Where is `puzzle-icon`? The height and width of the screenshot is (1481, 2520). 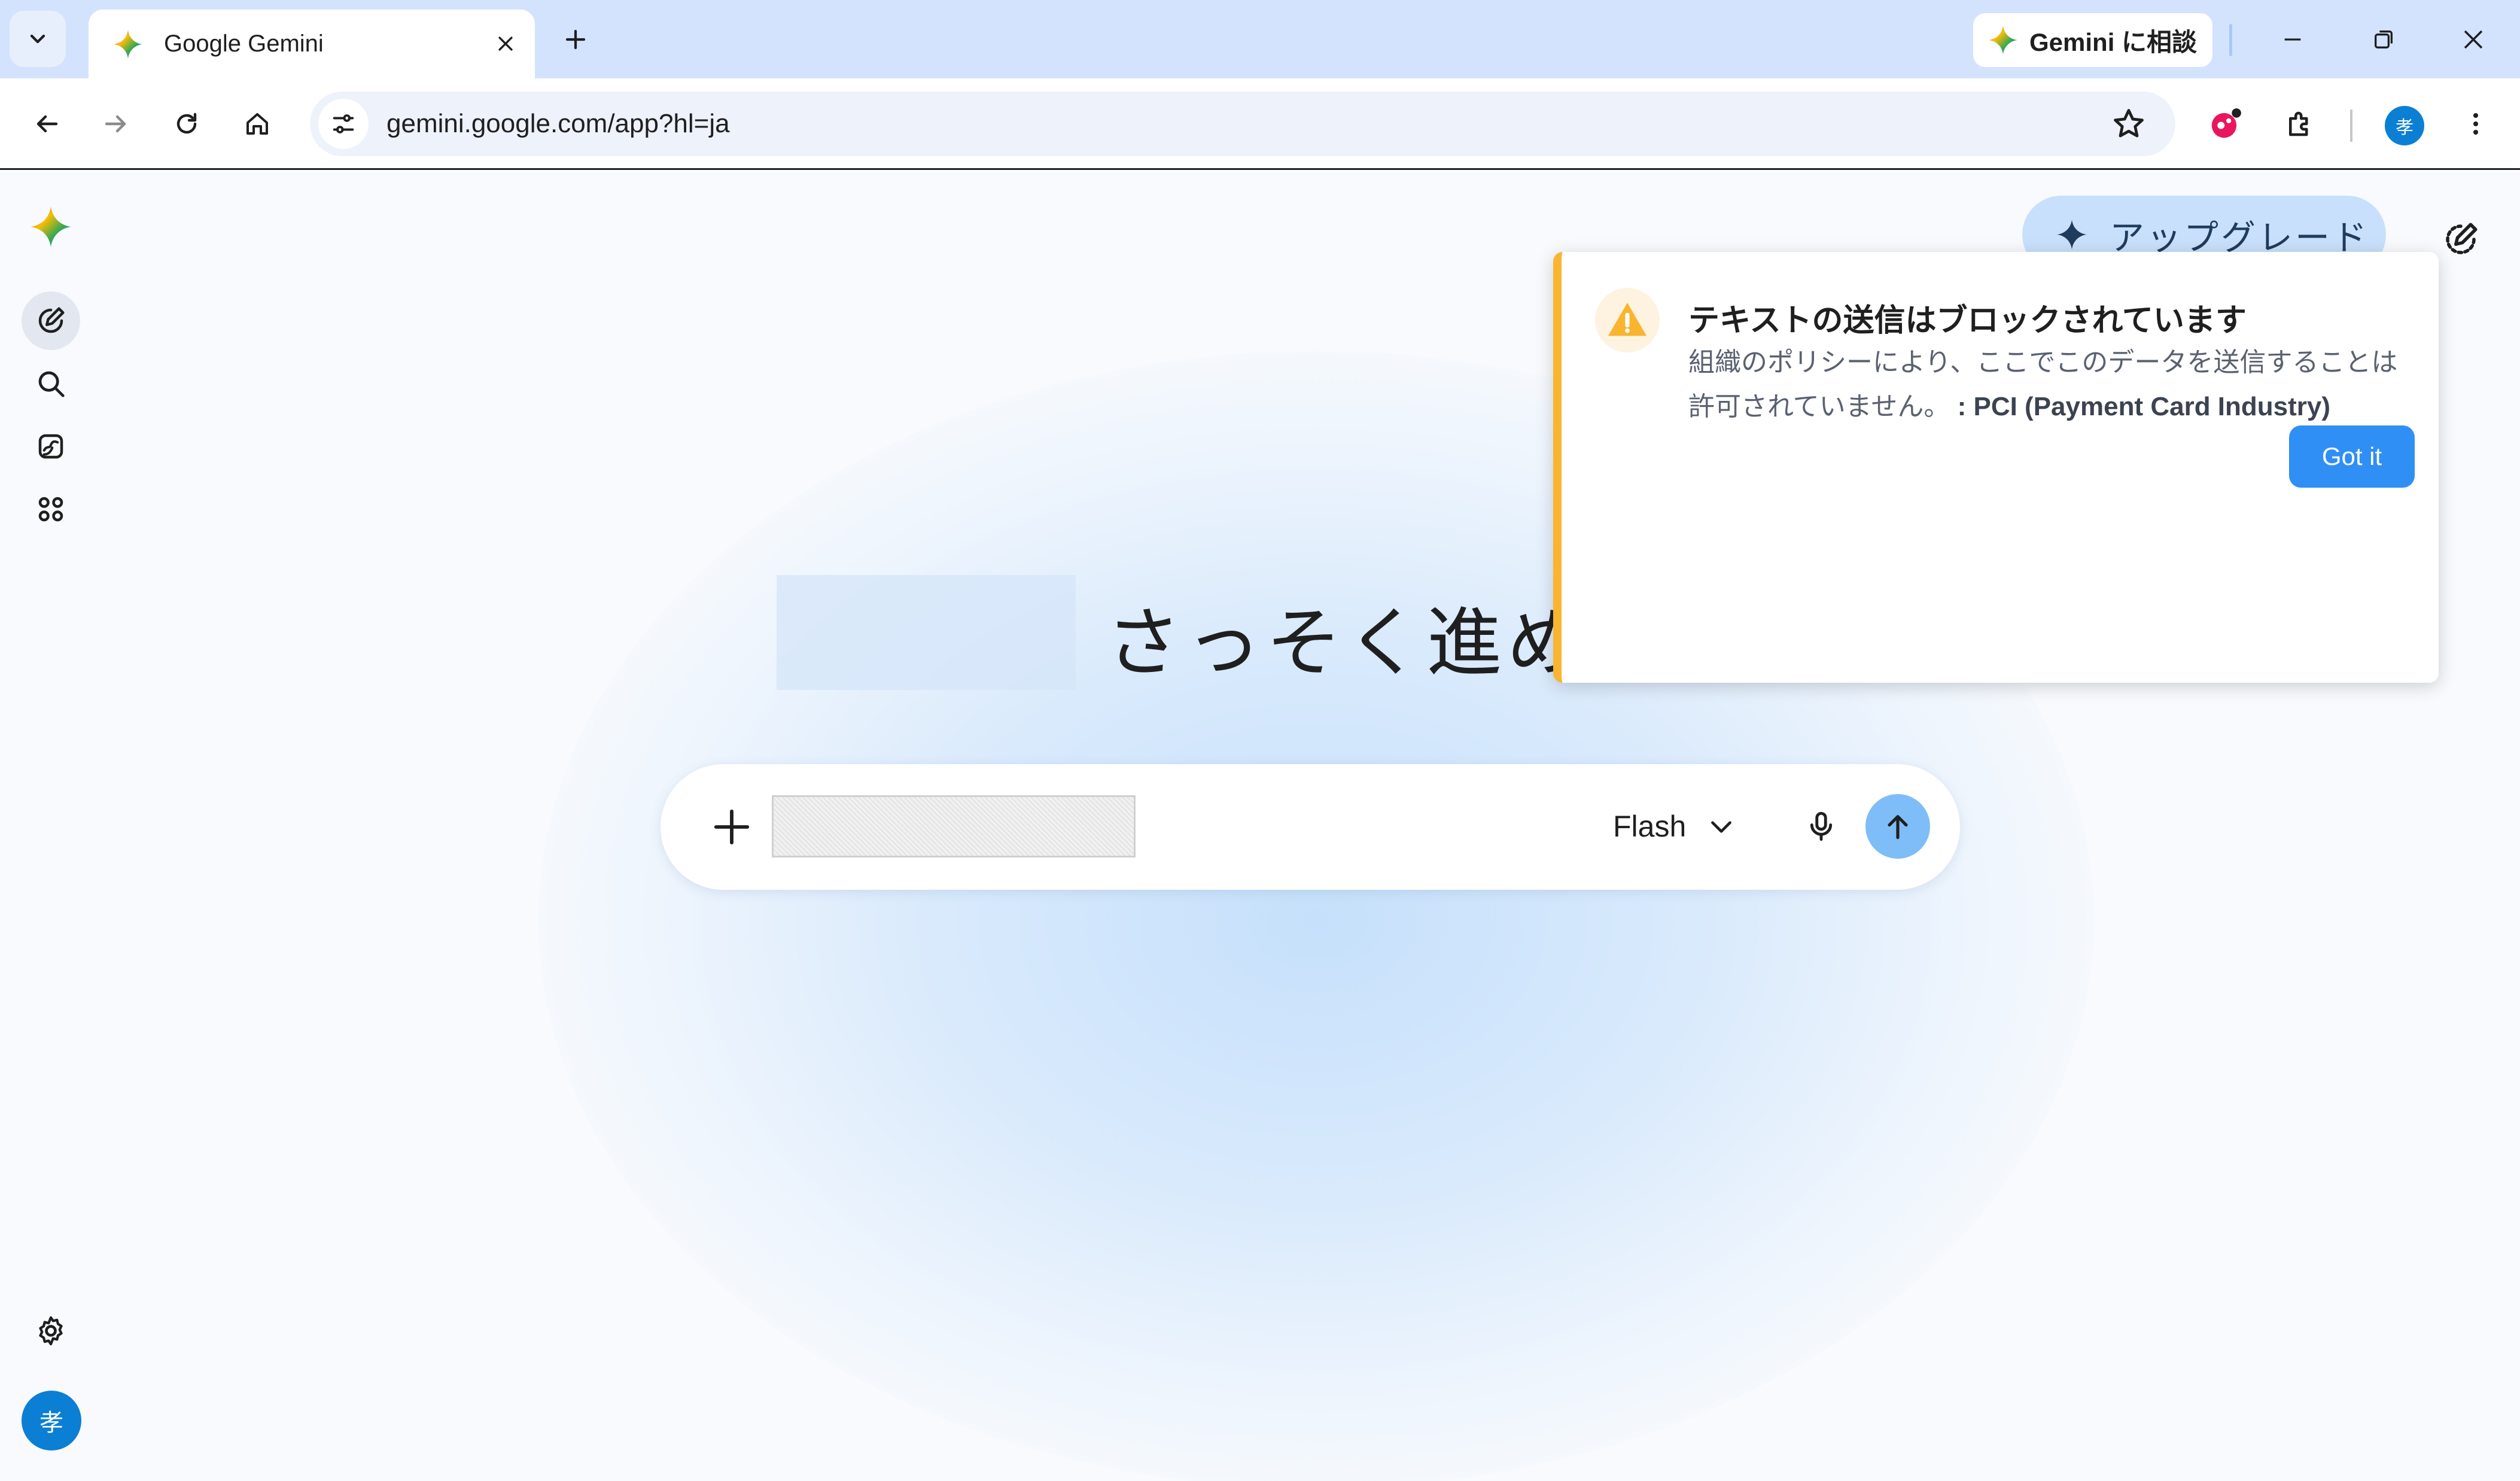
puzzle-icon is located at coordinates (2298, 123).